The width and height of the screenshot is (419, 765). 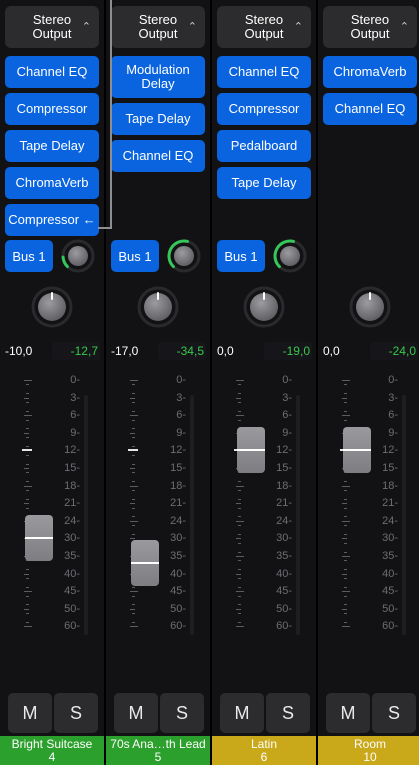 What do you see at coordinates (125, 351) in the screenshot?
I see `volume-readout: -17,0` at bounding box center [125, 351].